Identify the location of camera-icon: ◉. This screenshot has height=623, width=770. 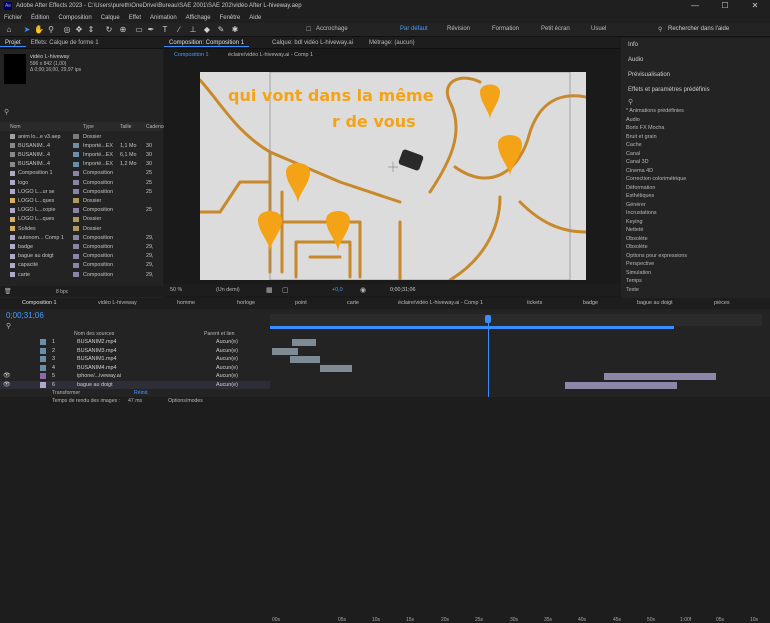
(363, 290).